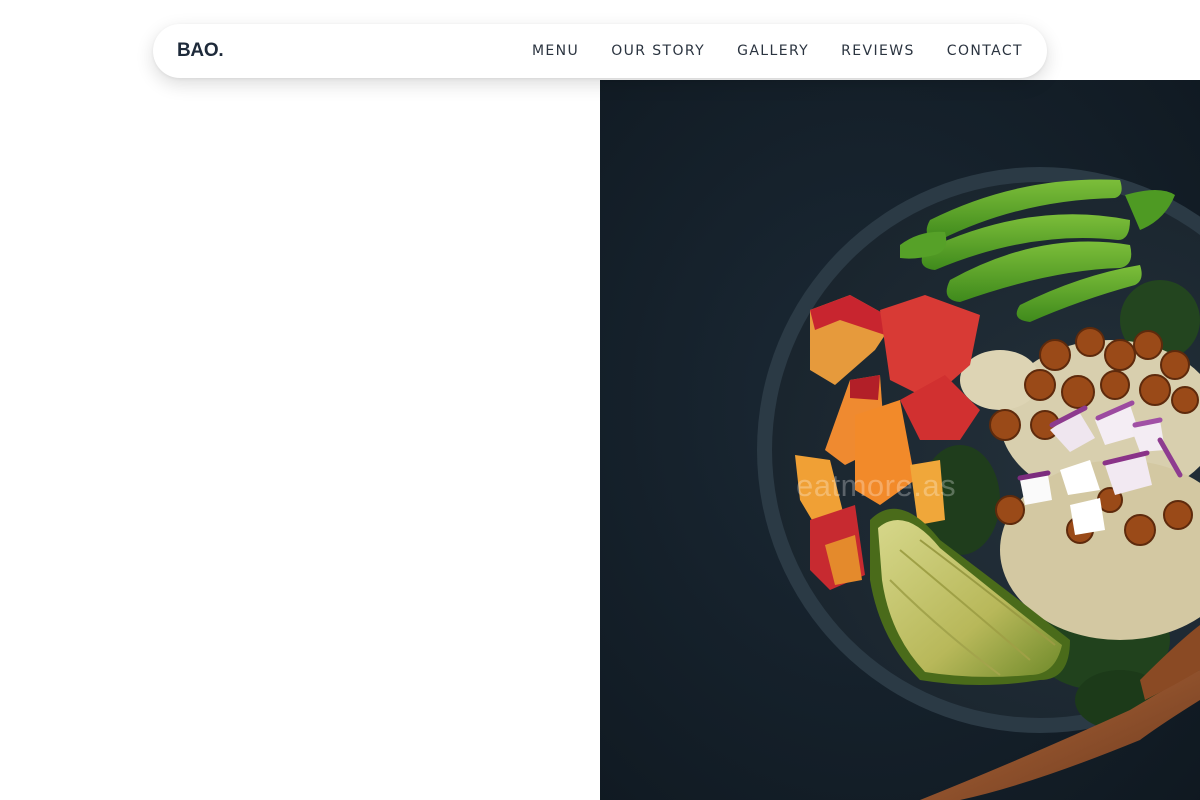  What do you see at coordinates (876, 485) in the screenshot?
I see `photo-watermark: eatmore.as` at bounding box center [876, 485].